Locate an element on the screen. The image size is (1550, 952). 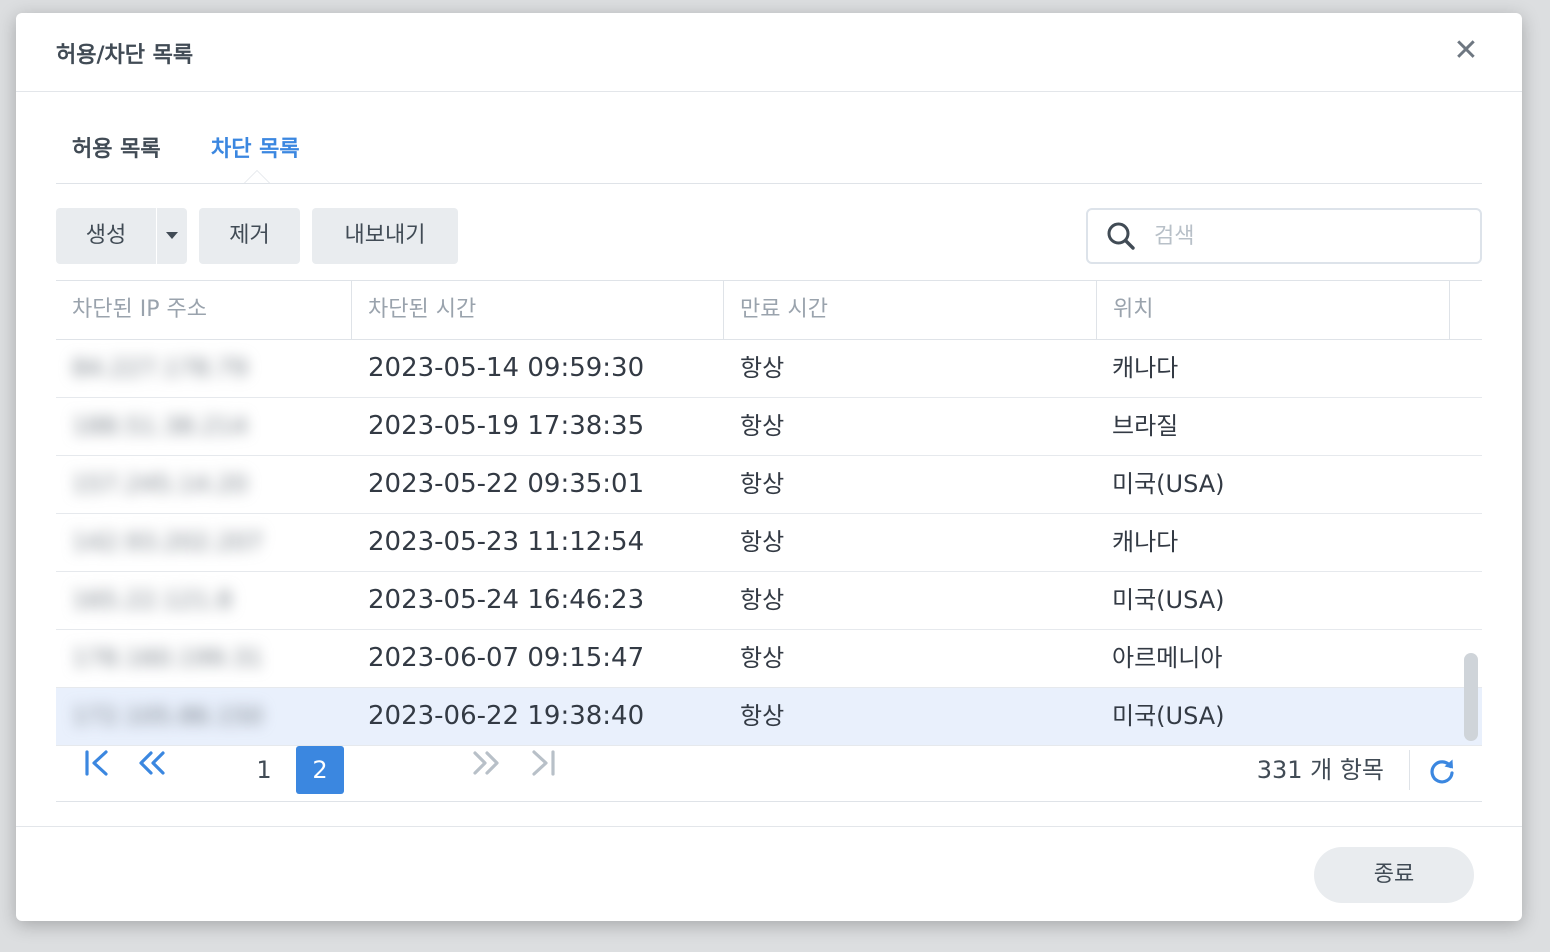
blocked-time-cell: 2023-05-24 16:46:23 is located at coordinates (506, 600).